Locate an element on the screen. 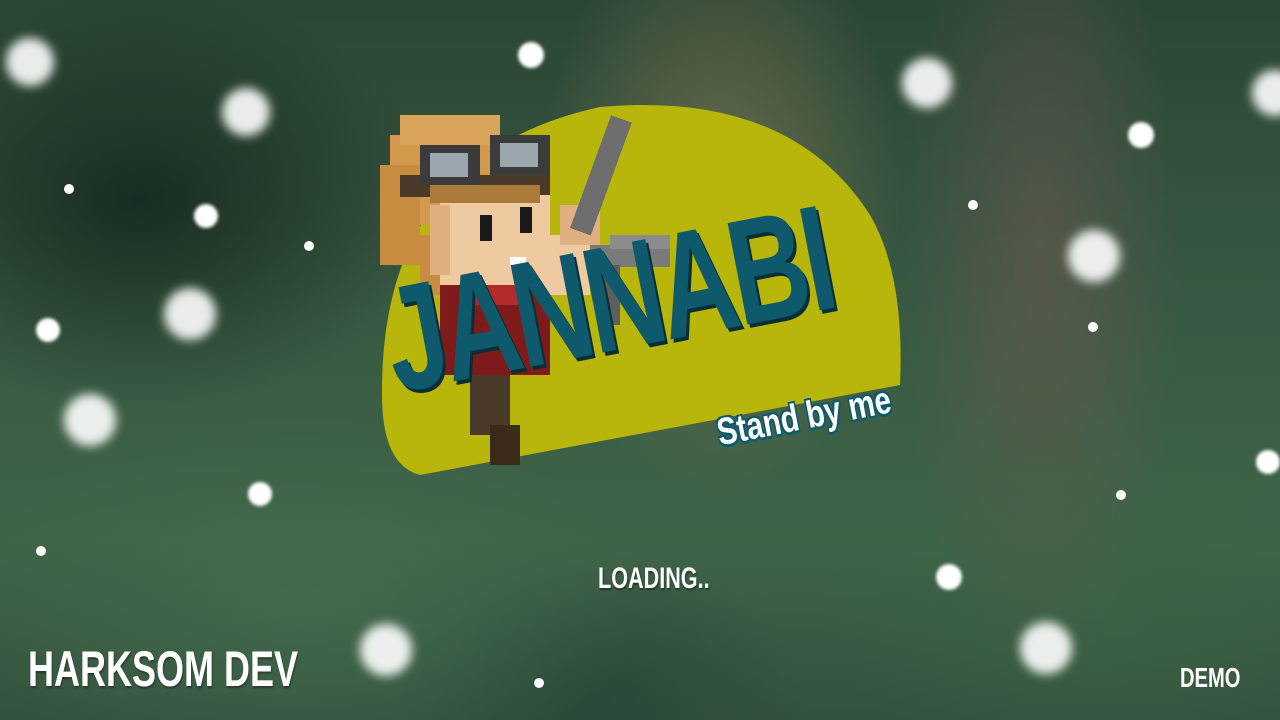 The width and height of the screenshot is (1280, 720). loading-status: LOADING.. is located at coordinates (654, 578).